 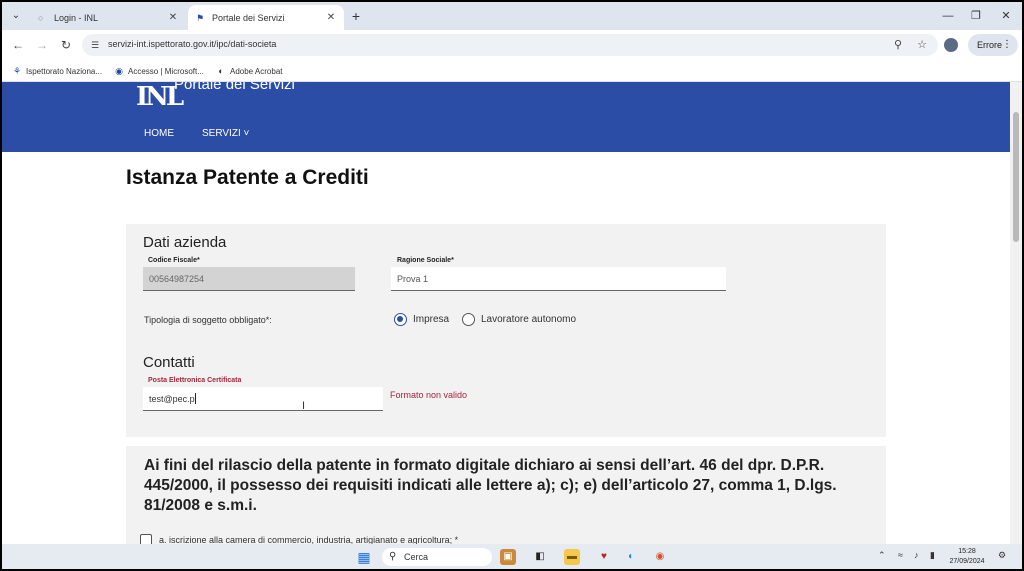 I want to click on scrollbar-thumb, so click(x=1016, y=177).